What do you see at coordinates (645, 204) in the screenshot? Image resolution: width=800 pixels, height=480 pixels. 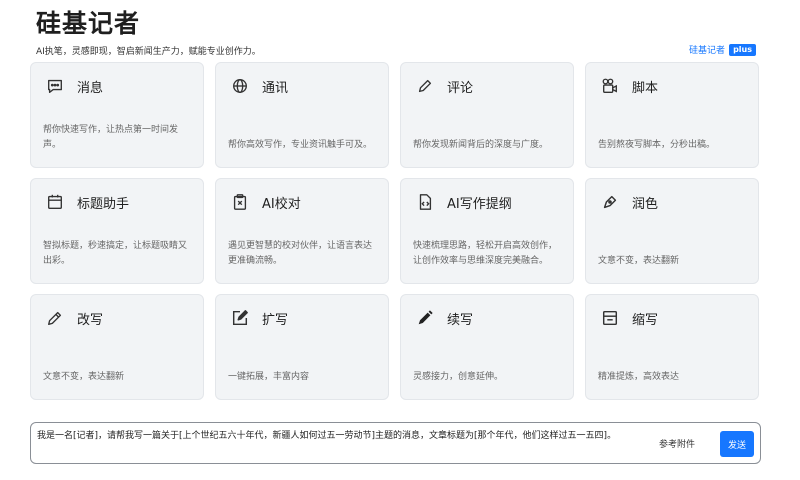 I see `card-title: 润色` at bounding box center [645, 204].